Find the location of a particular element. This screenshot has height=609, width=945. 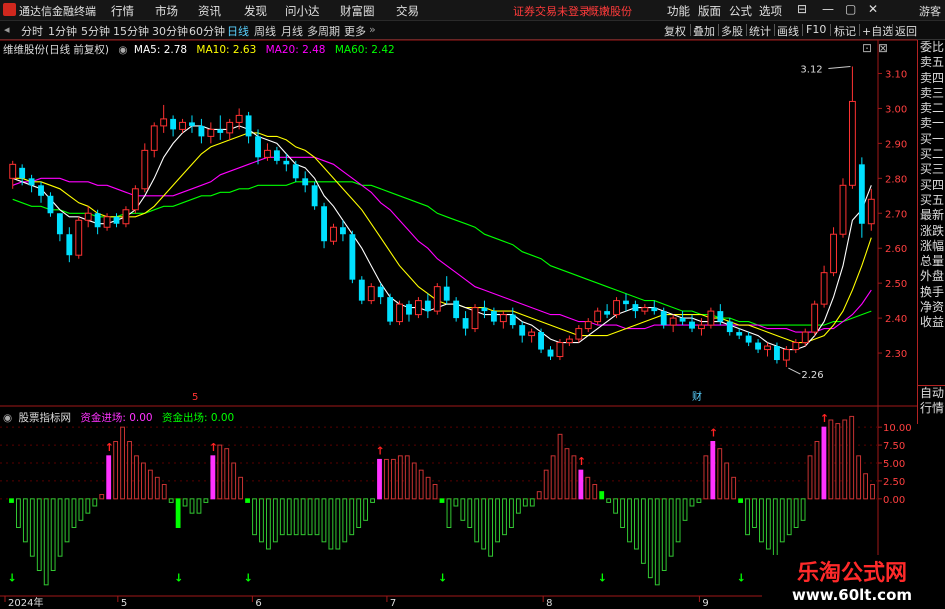

indicator-tick-label: 2.50 is located at coordinates (894, 482).